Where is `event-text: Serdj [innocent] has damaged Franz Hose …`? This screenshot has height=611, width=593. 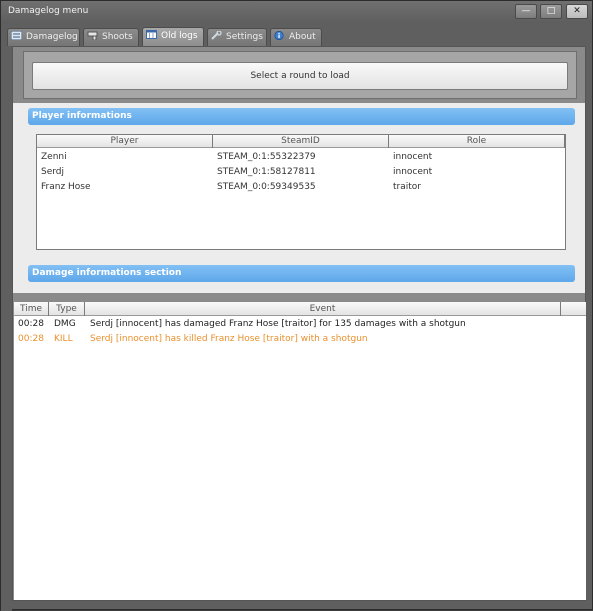
event-text: Serdj [innocent] has damaged Franz Hose … is located at coordinates (278, 324).